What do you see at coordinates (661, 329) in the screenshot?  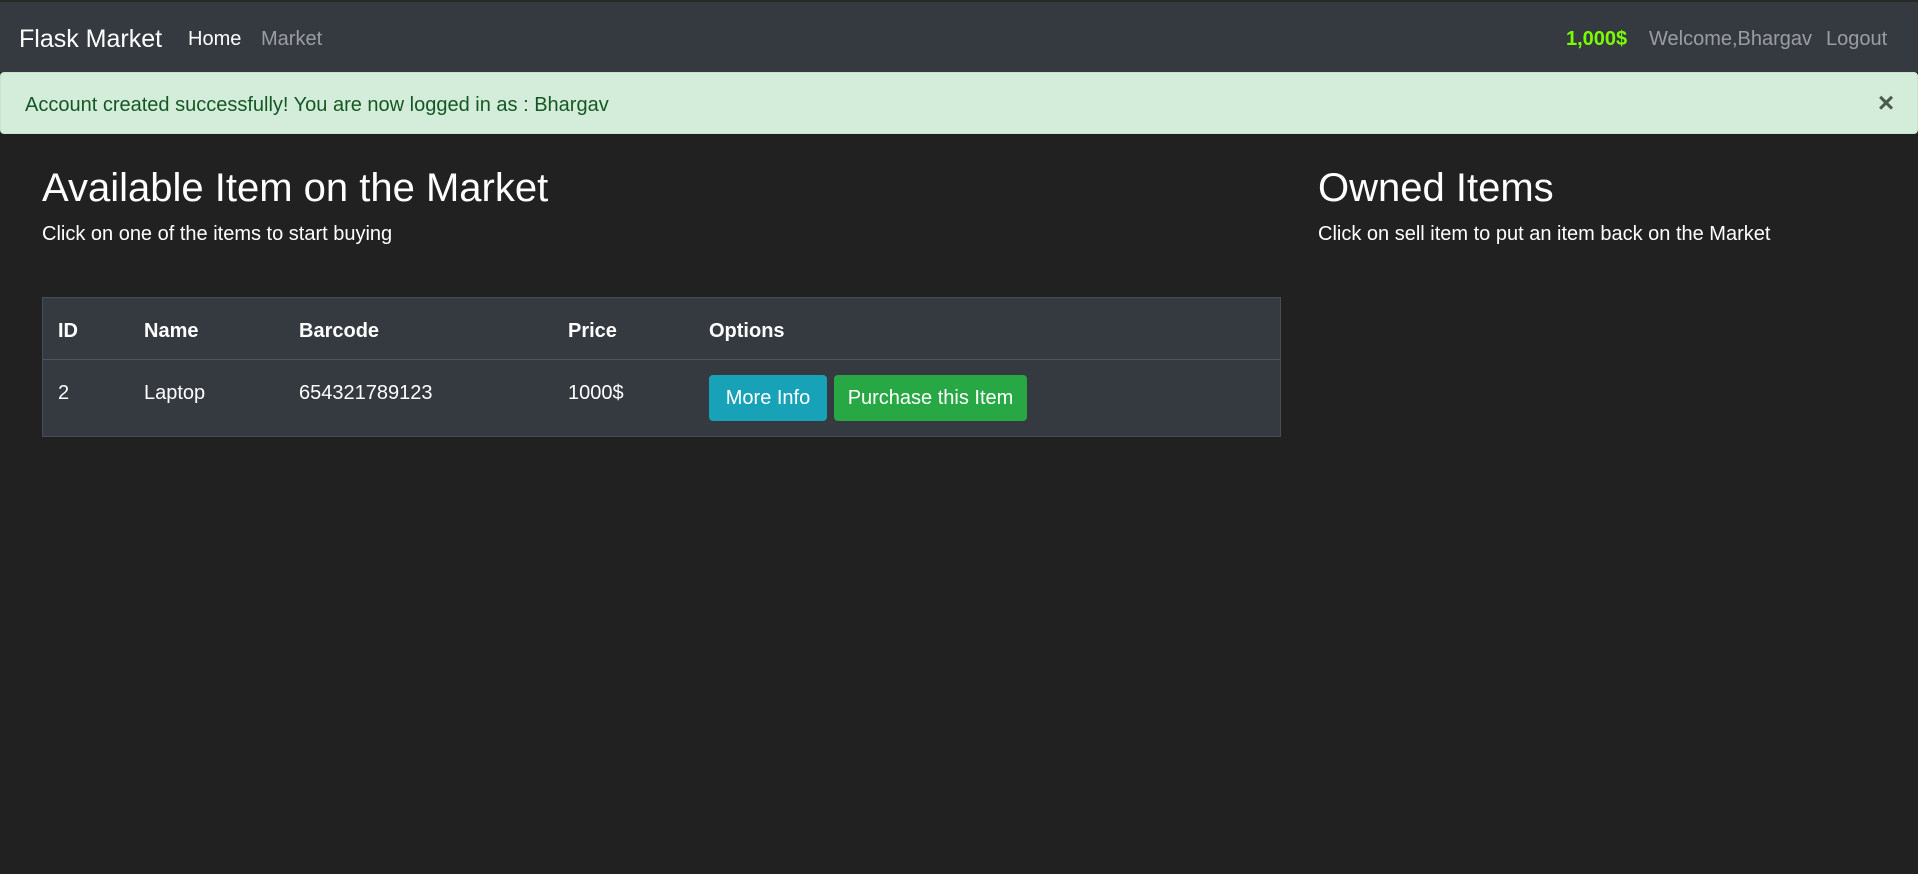 I see `table-header-row: ID Name Barcode Price Options` at bounding box center [661, 329].